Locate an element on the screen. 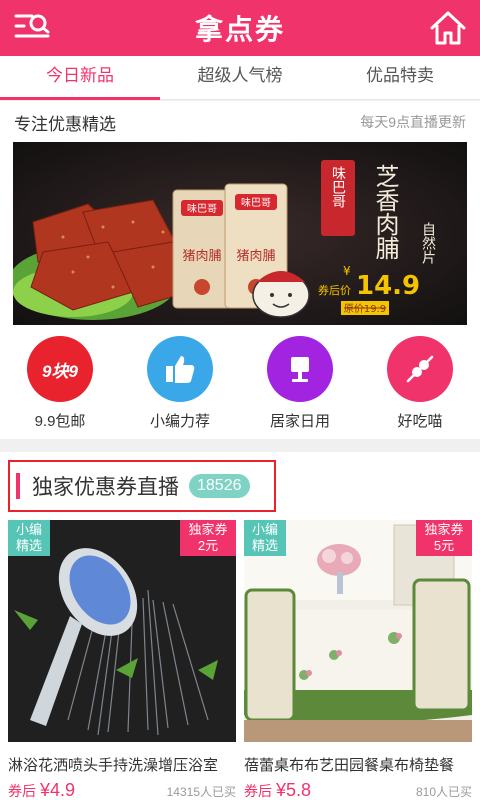 This screenshot has height=800, width=480. category-label: 9.9包邮 is located at coordinates (60, 421).